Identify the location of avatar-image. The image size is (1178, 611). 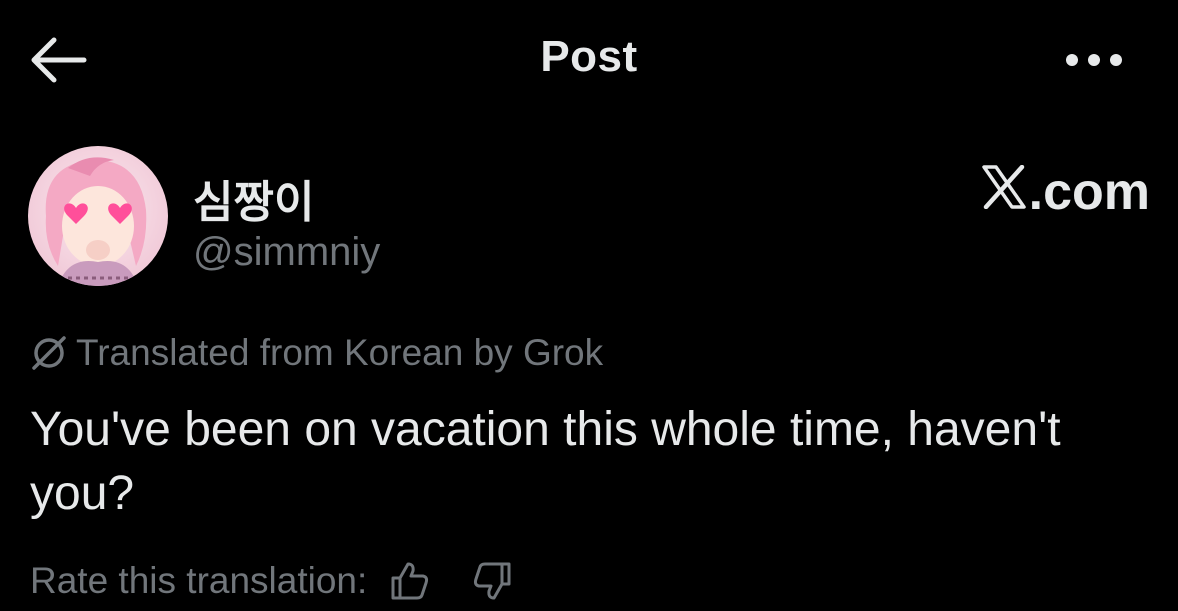
(98, 216).